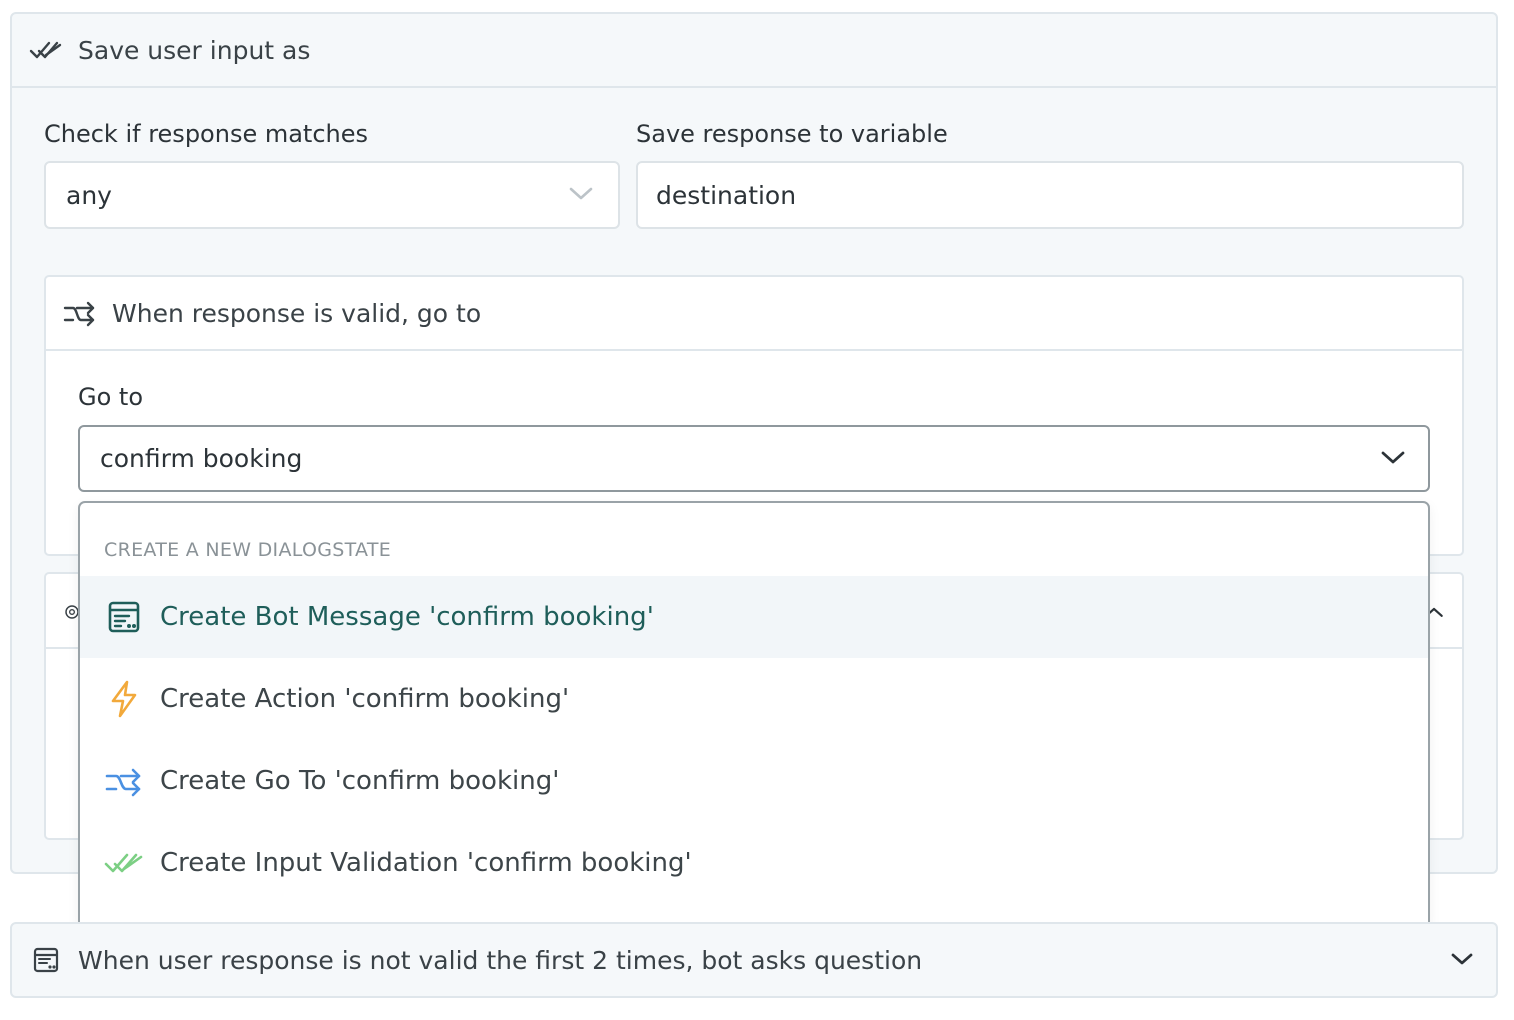 This screenshot has width=1514, height=1020. I want to click on save-user-input-header: Save user input as, so click(754, 51).